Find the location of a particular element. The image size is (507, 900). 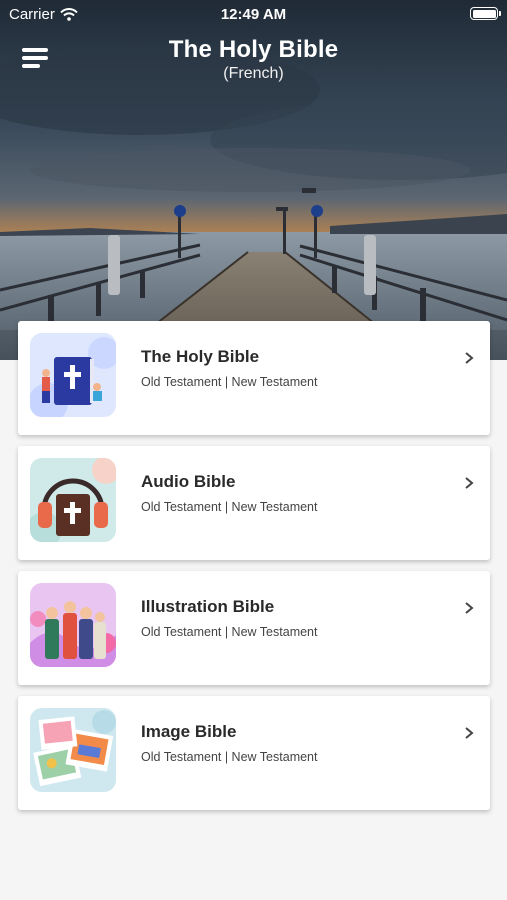

photo-collage-icon is located at coordinates (73, 750).